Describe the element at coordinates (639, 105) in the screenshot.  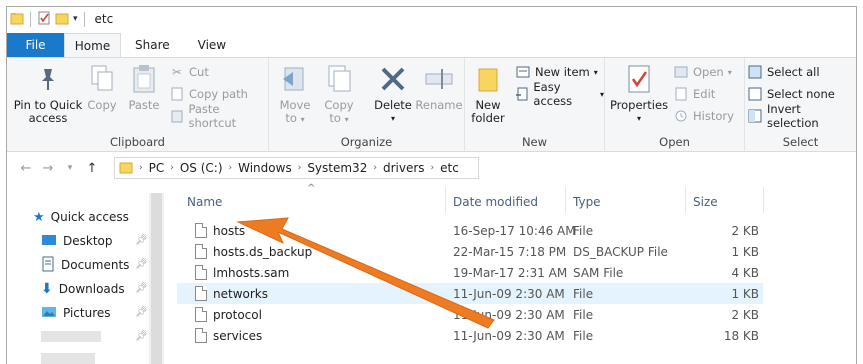
I see `properties-label: Properties` at that location.